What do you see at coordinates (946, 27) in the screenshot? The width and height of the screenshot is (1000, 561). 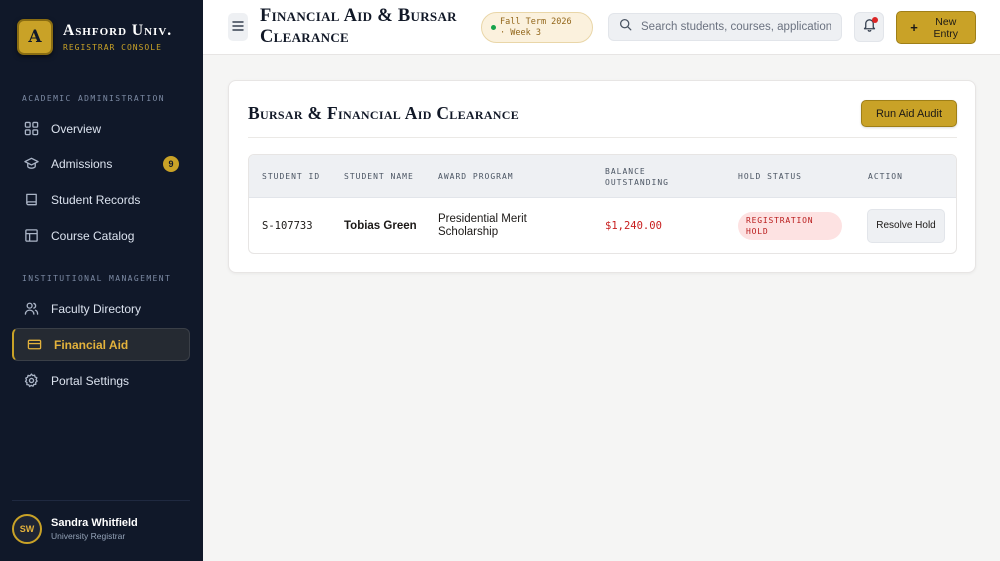 I see `new-entry-label: New Entry` at bounding box center [946, 27].